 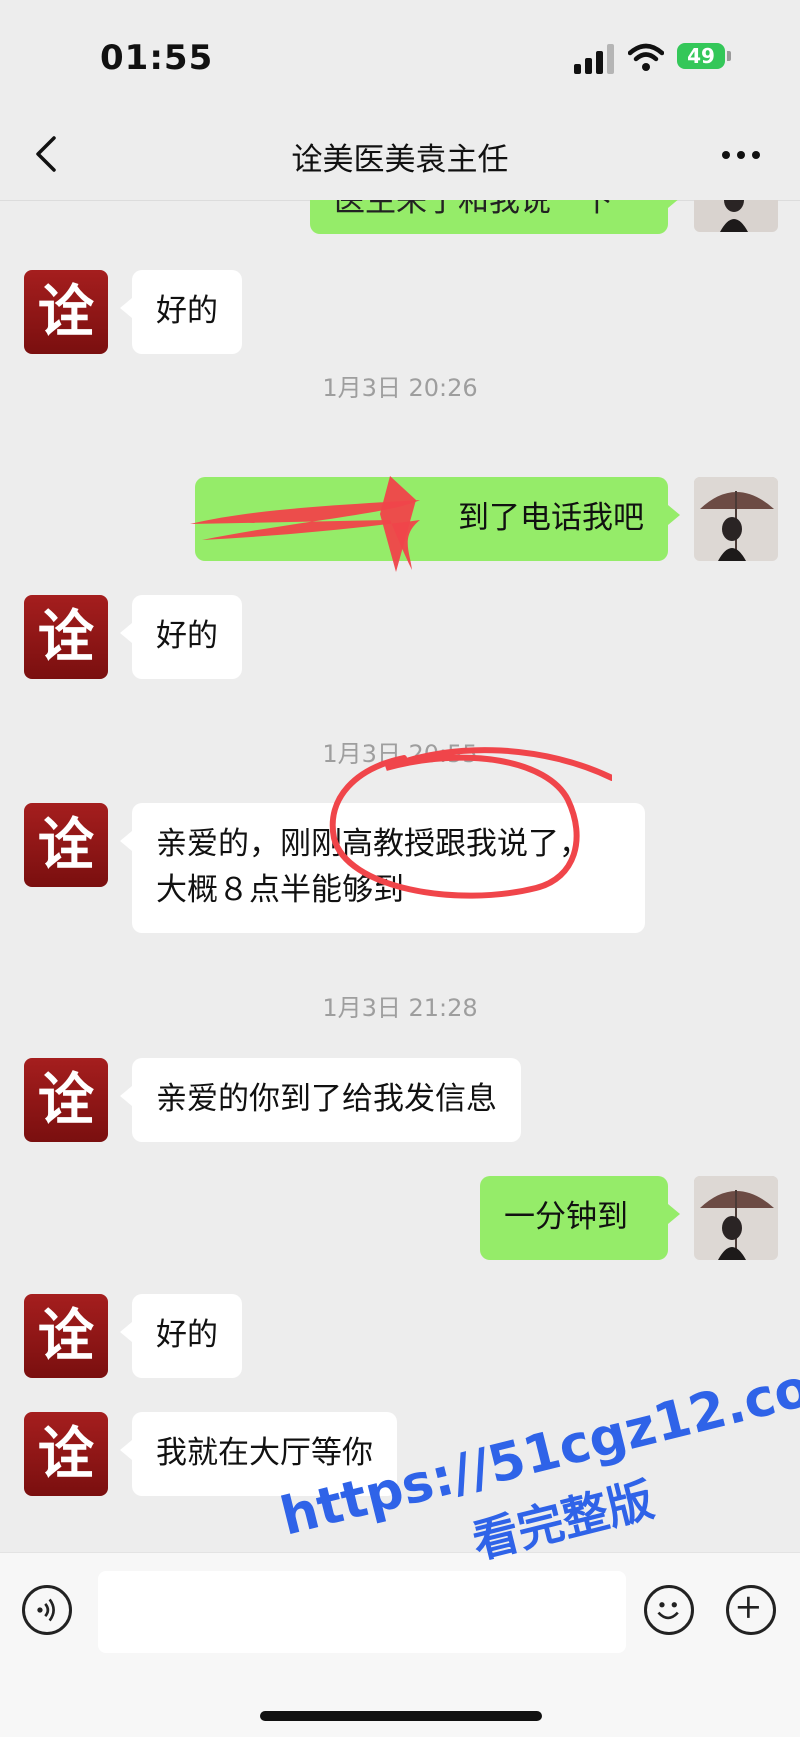 What do you see at coordinates (382, 868) in the screenshot?
I see `message-incoming: 亲爱的，刚刚高教授跟我说了， 大概８点半能够到` at bounding box center [382, 868].